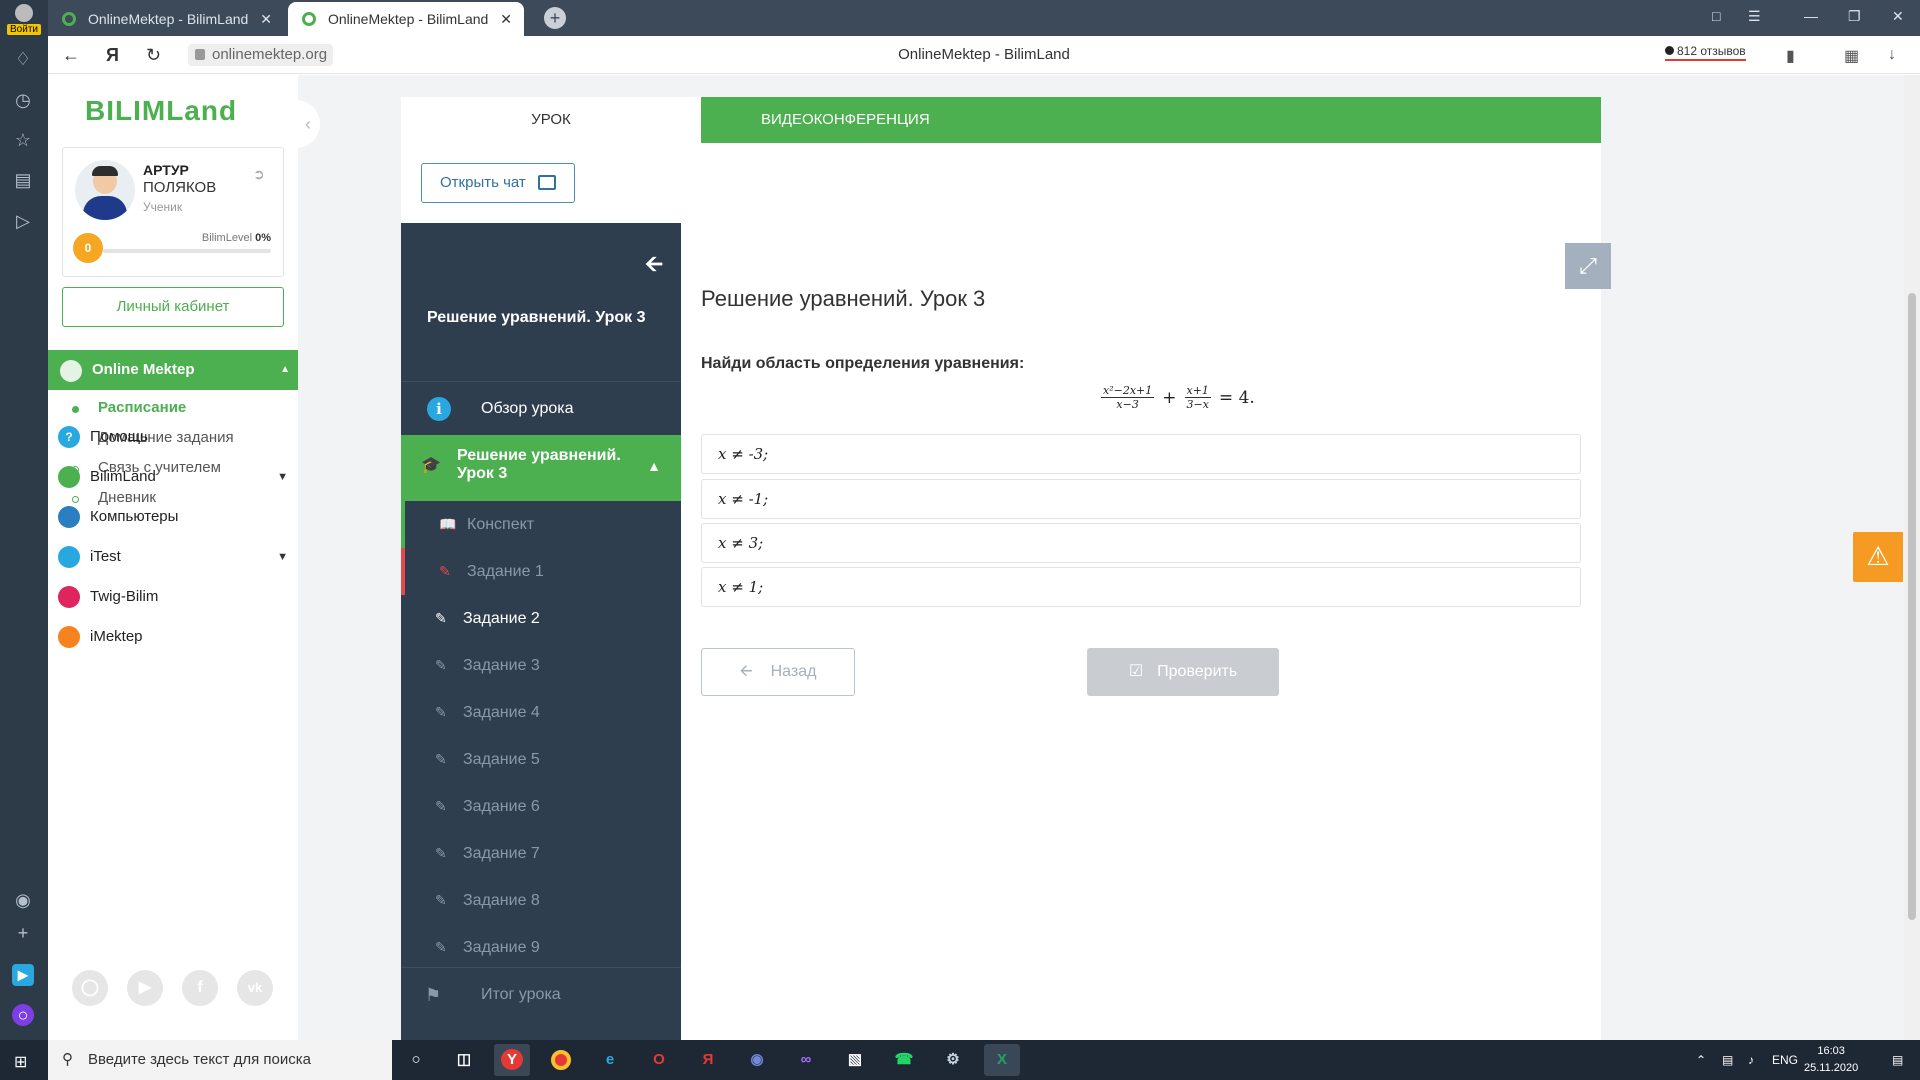  I want to click on star-icon: ☆, so click(23, 140).